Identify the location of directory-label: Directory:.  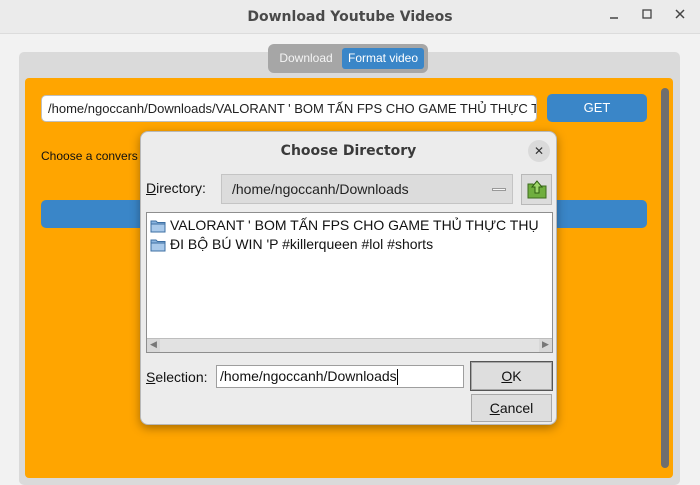
(176, 188).